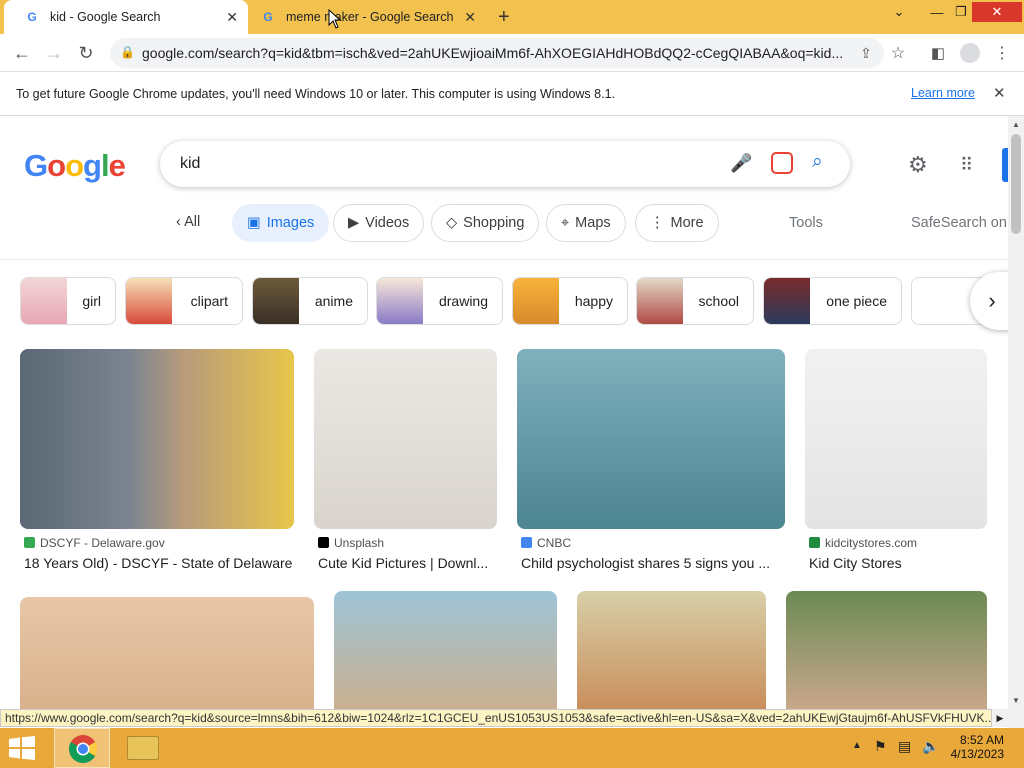 This screenshot has height=768, width=1024. I want to click on google-logo: Google, so click(75, 166).